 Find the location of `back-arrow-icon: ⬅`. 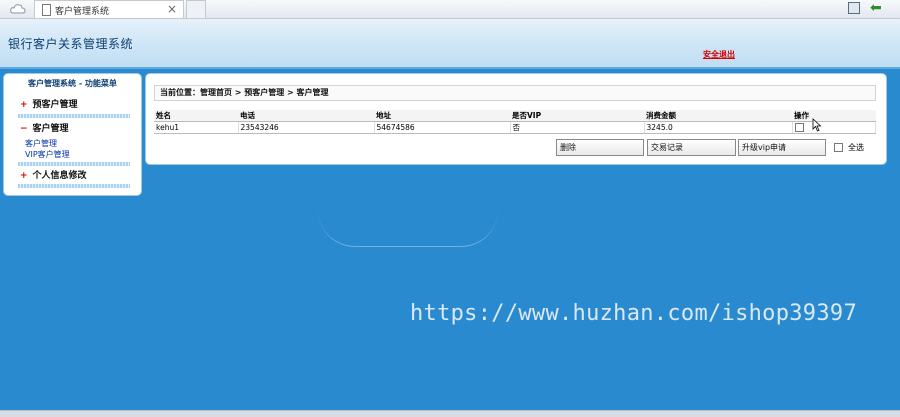

back-arrow-icon: ⬅ is located at coordinates (876, 8).